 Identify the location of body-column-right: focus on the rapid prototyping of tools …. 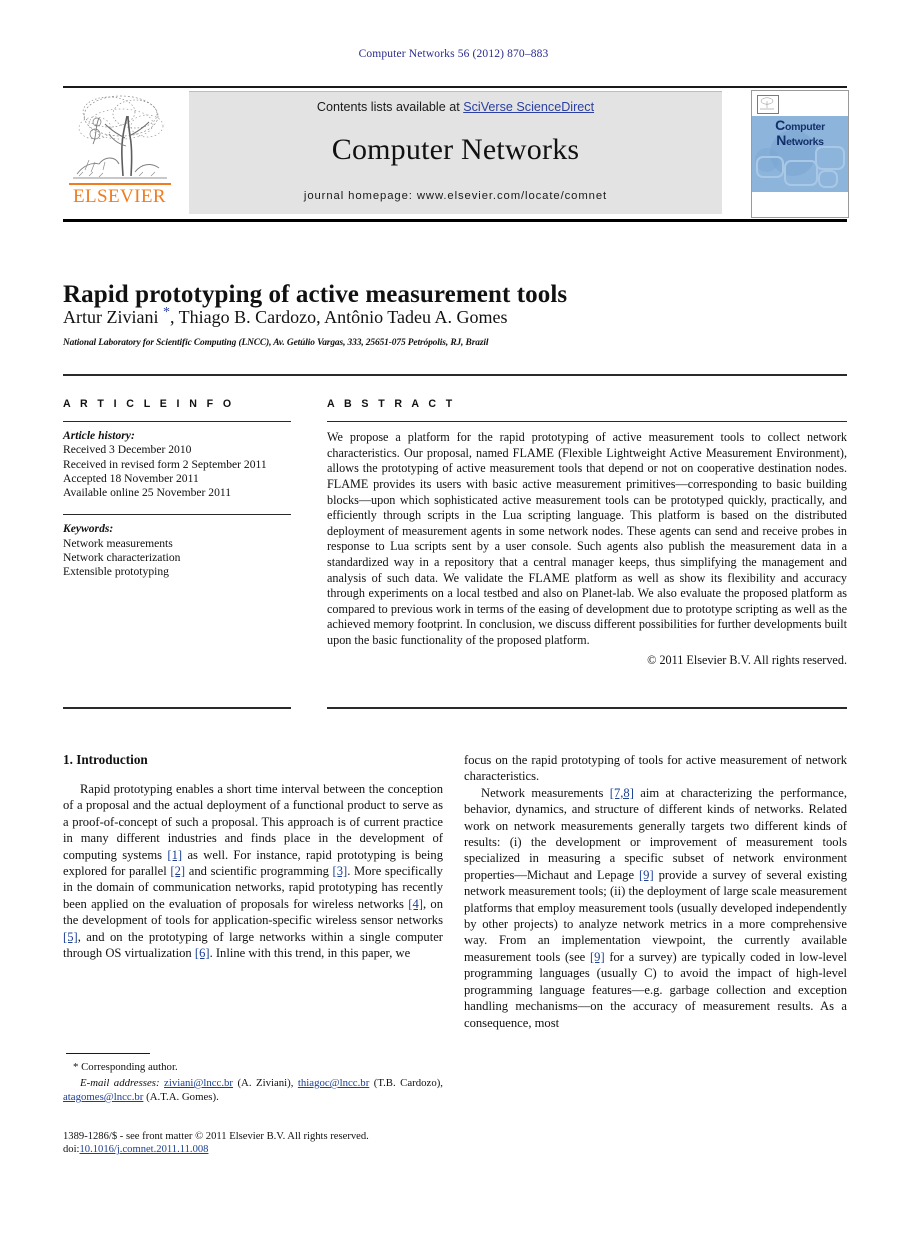
(655, 891).